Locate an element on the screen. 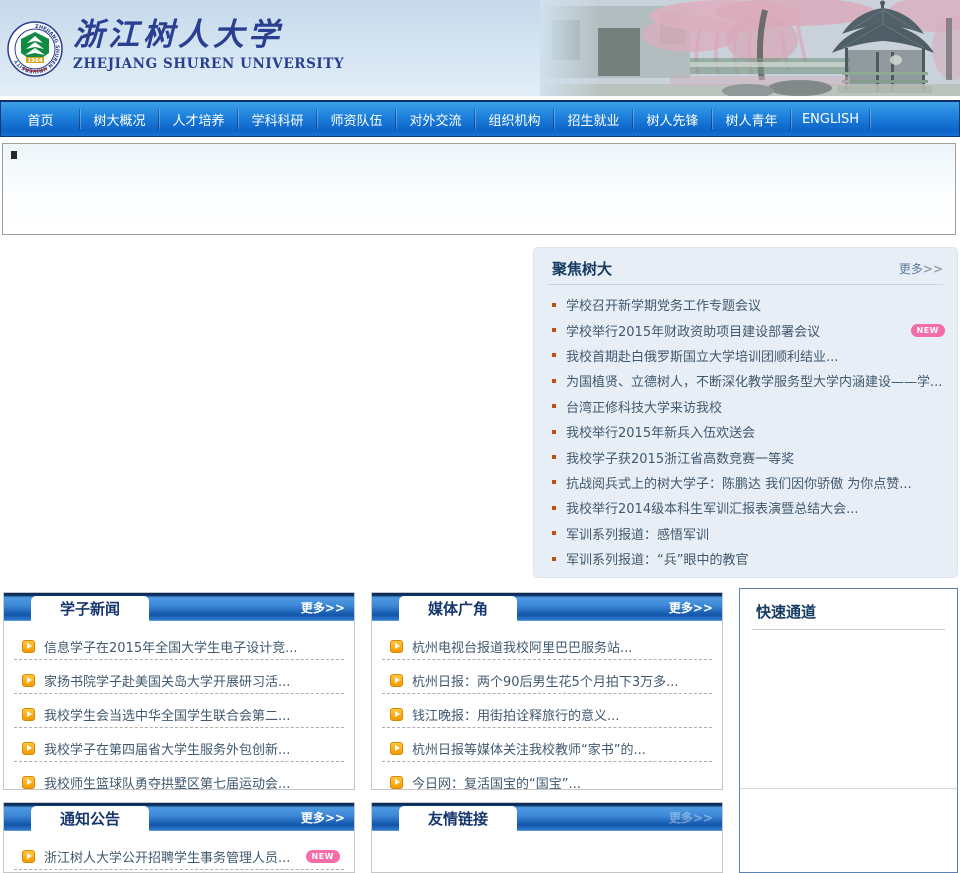  news-item: 浙江树人大学公开招聘学生事务管理人员... NEW is located at coordinates (179, 855).